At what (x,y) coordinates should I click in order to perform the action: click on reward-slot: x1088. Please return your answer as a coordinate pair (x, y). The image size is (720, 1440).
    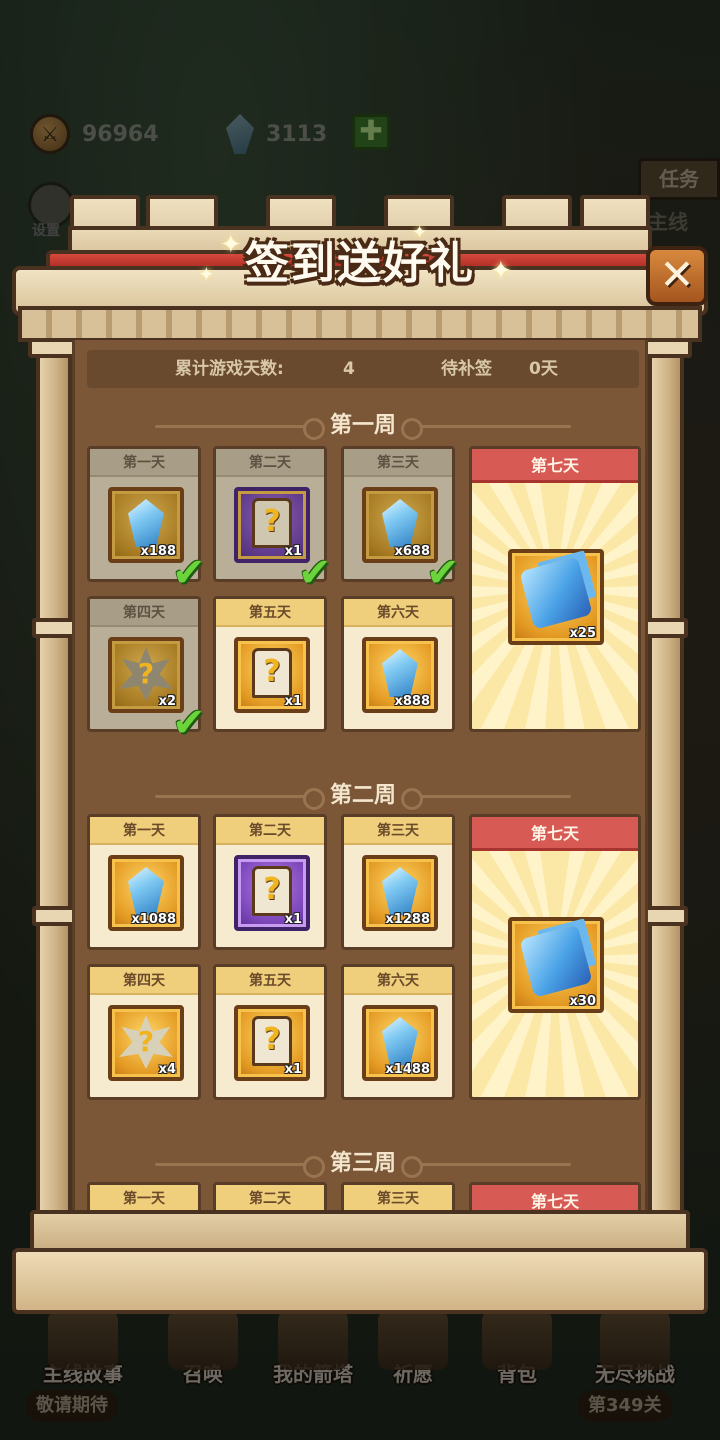
    Looking at the image, I should click on (146, 893).